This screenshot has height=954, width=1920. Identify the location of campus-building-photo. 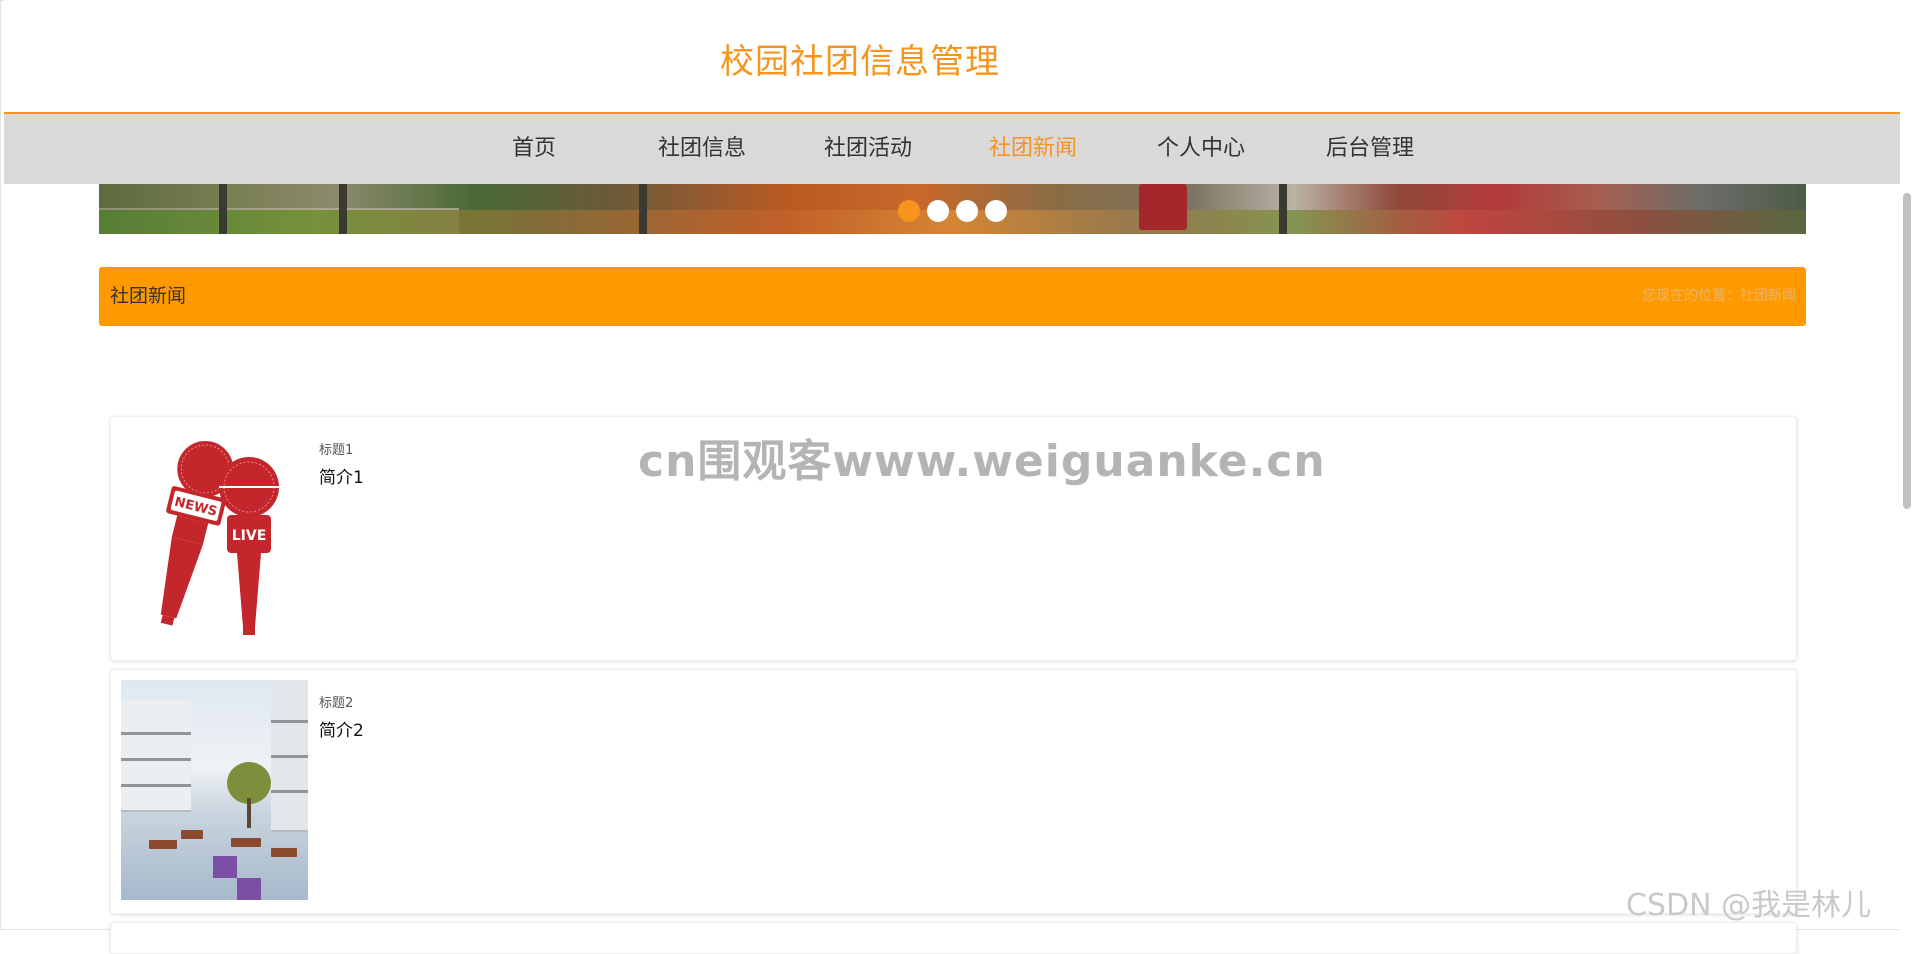
(214, 790).